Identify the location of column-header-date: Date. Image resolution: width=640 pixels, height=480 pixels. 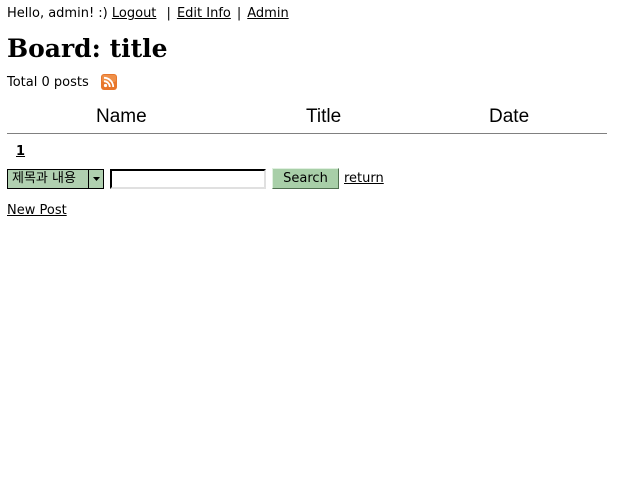
(509, 117).